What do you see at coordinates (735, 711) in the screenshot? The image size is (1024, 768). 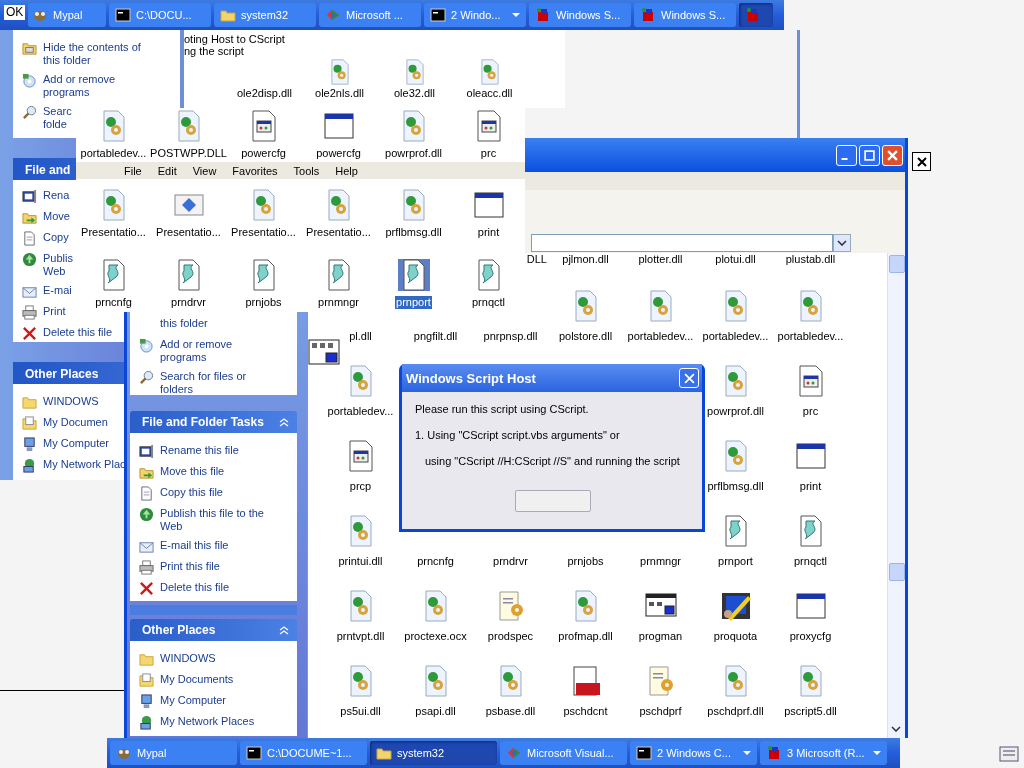 I see `file-name: pschdprf.dll` at bounding box center [735, 711].